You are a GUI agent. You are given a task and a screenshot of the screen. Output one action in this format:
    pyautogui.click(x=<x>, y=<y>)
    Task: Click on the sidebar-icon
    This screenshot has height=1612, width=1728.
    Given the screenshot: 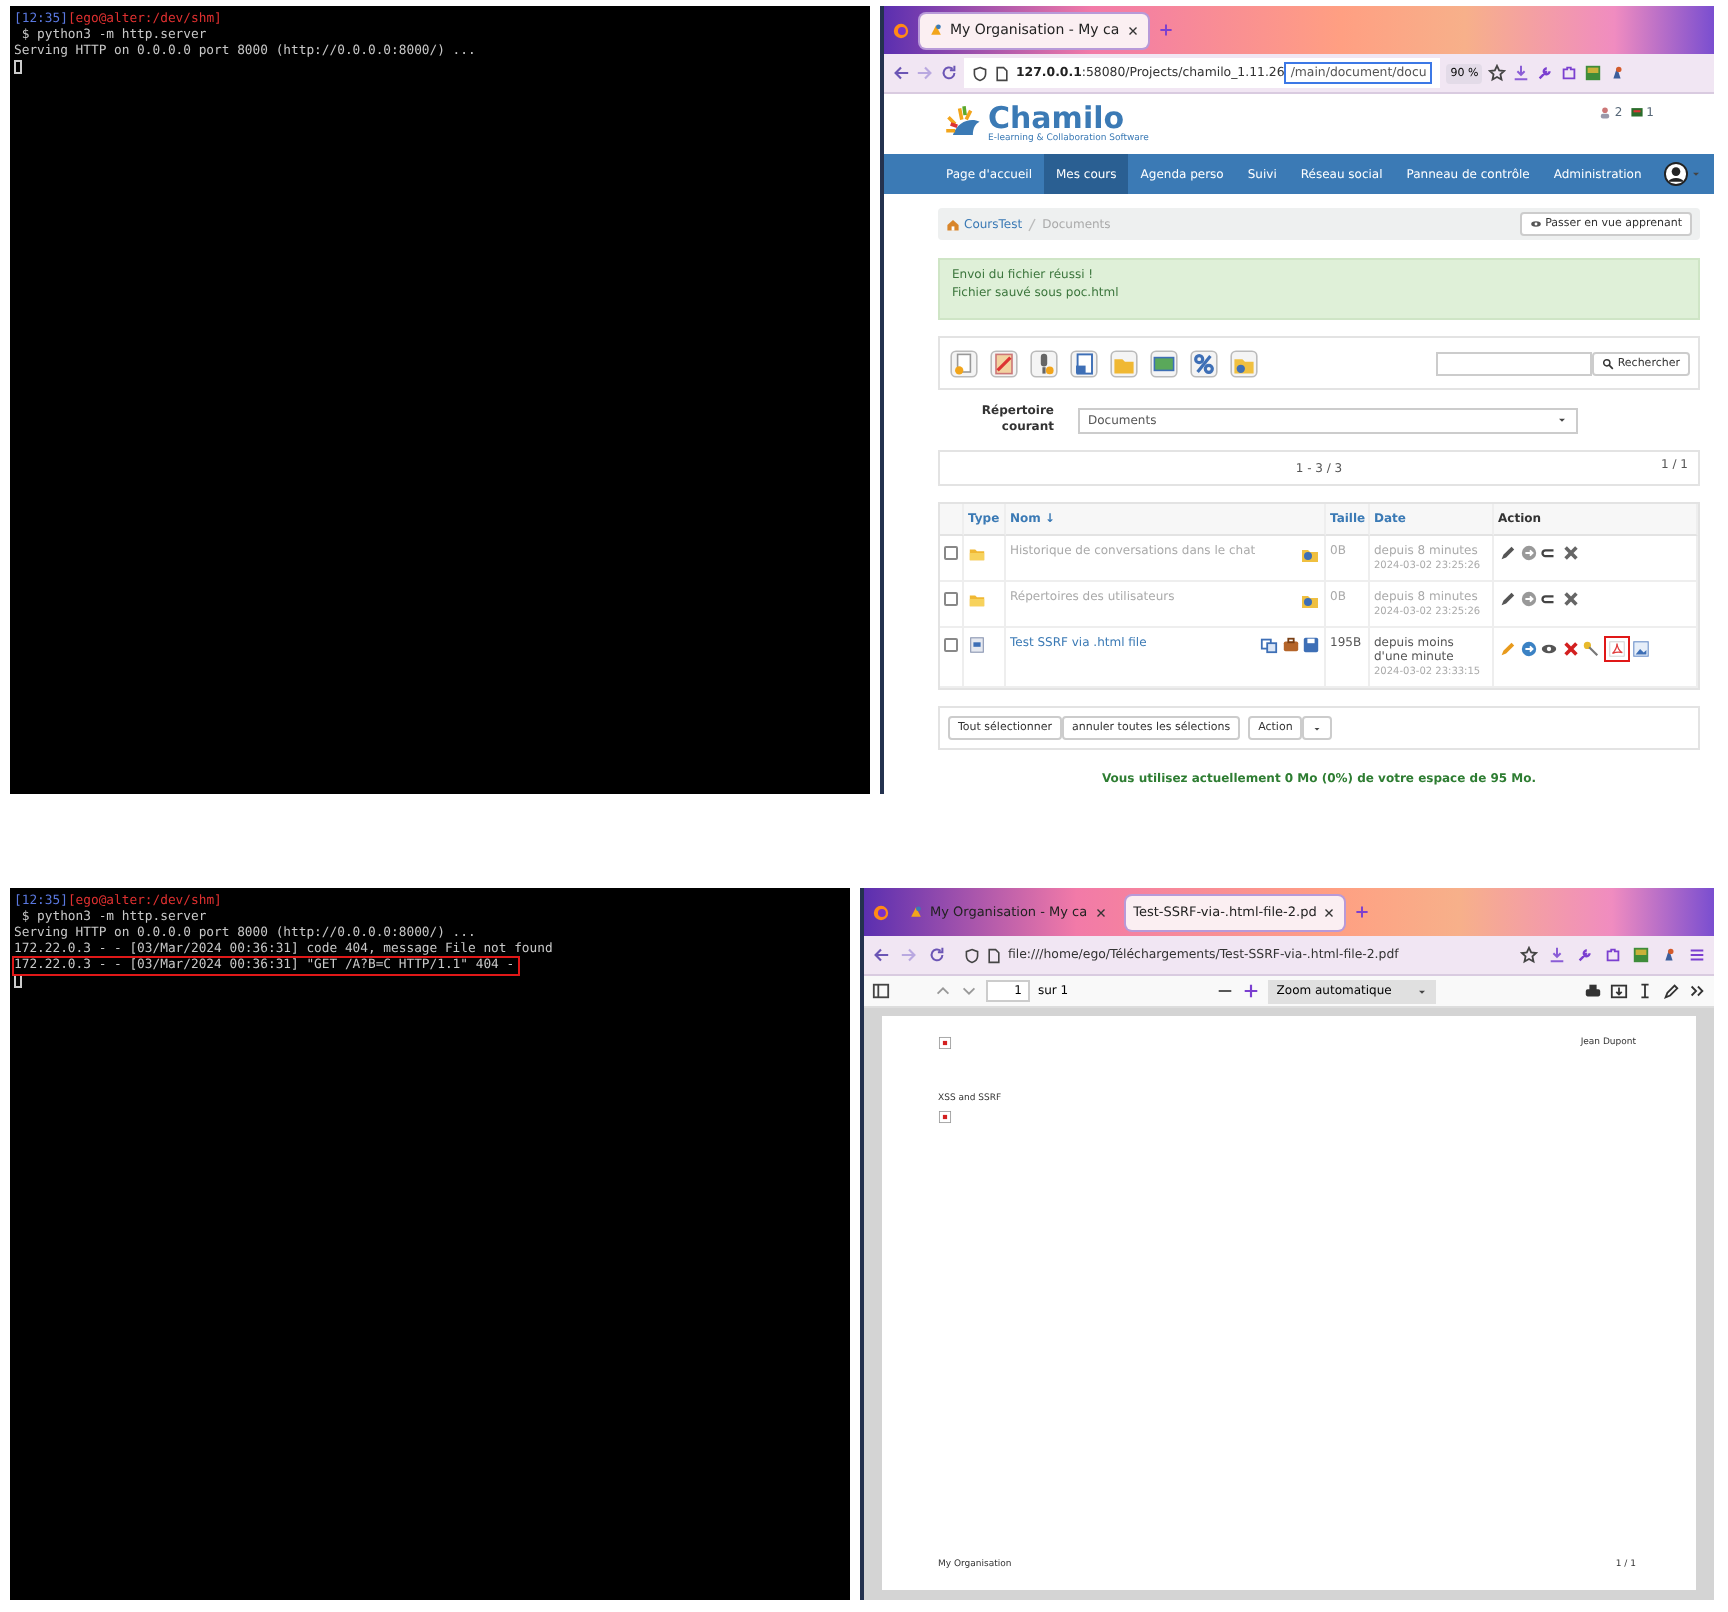 What is the action you would take?
    pyautogui.click(x=881, y=991)
    